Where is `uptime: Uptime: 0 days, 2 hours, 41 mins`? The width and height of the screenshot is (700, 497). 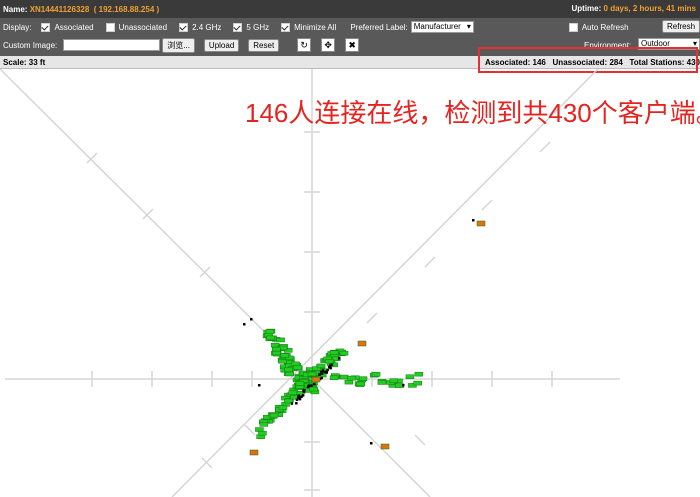 uptime: Uptime: 0 days, 2 hours, 41 mins is located at coordinates (634, 8).